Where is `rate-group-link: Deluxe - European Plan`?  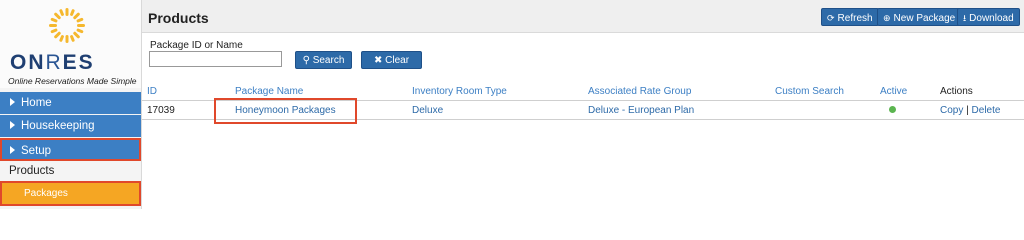 rate-group-link: Deluxe - European Plan is located at coordinates (641, 110).